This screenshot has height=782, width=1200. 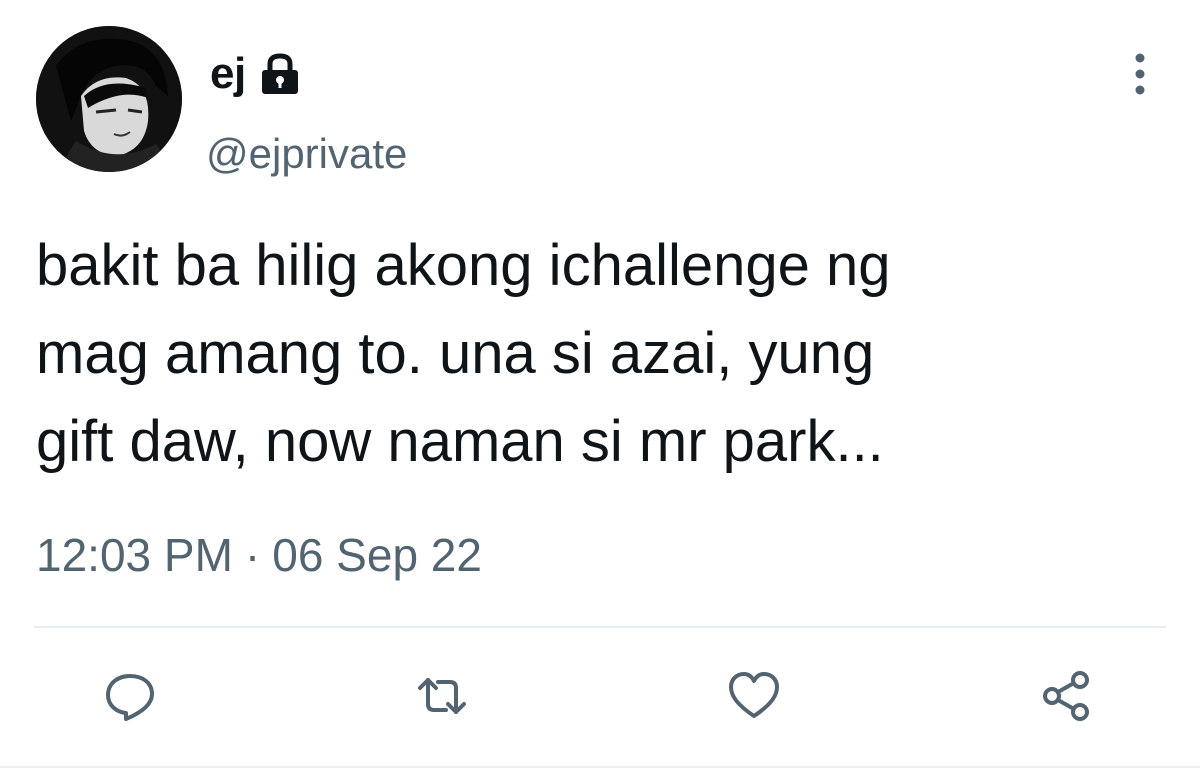 I want to click on lock-icon, so click(x=280, y=74).